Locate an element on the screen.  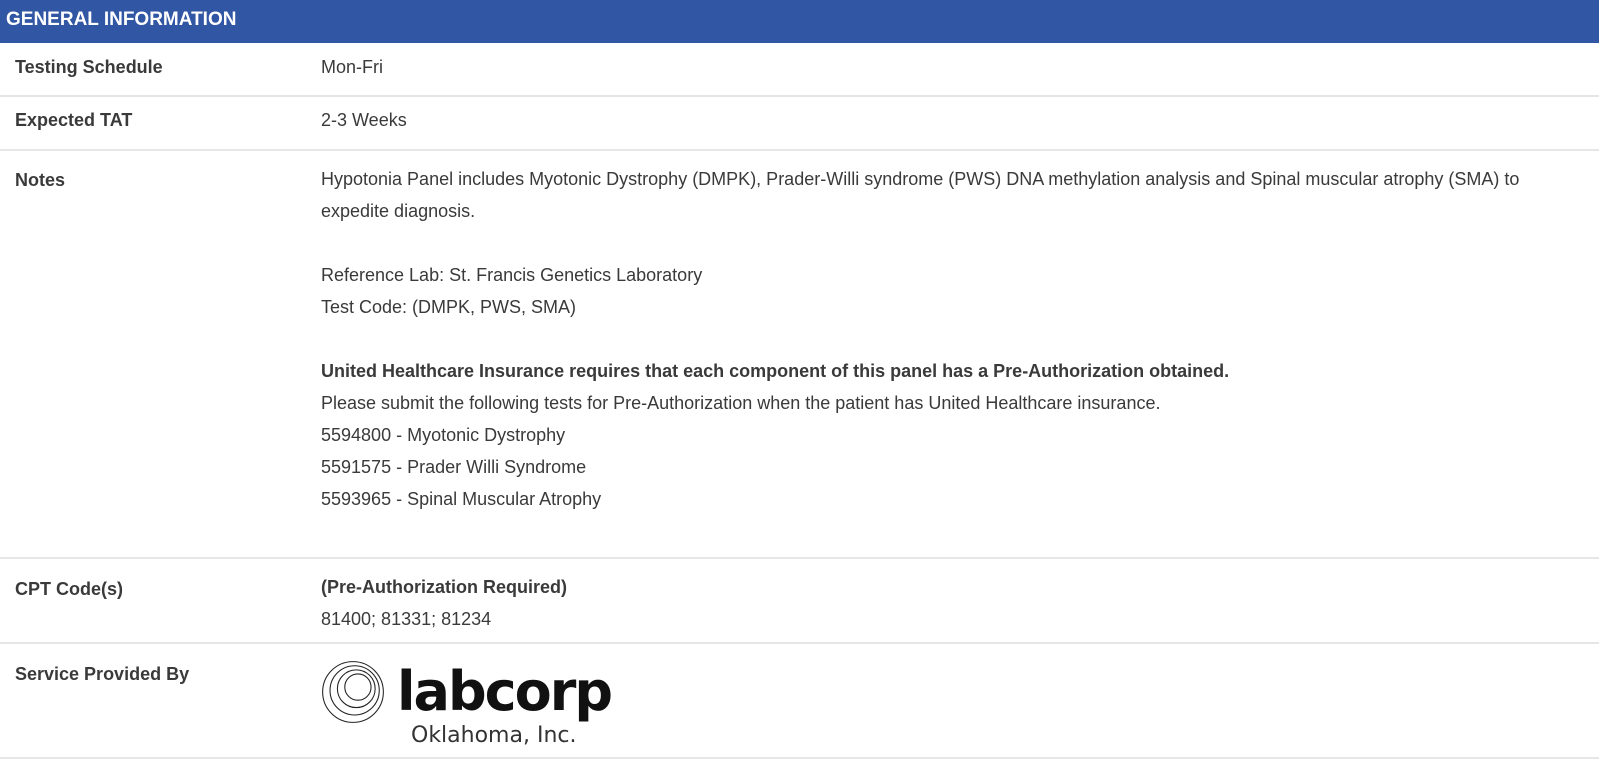
notes-test-item: 5593965 - Spinal Muscular Atrophy is located at coordinates (461, 499).